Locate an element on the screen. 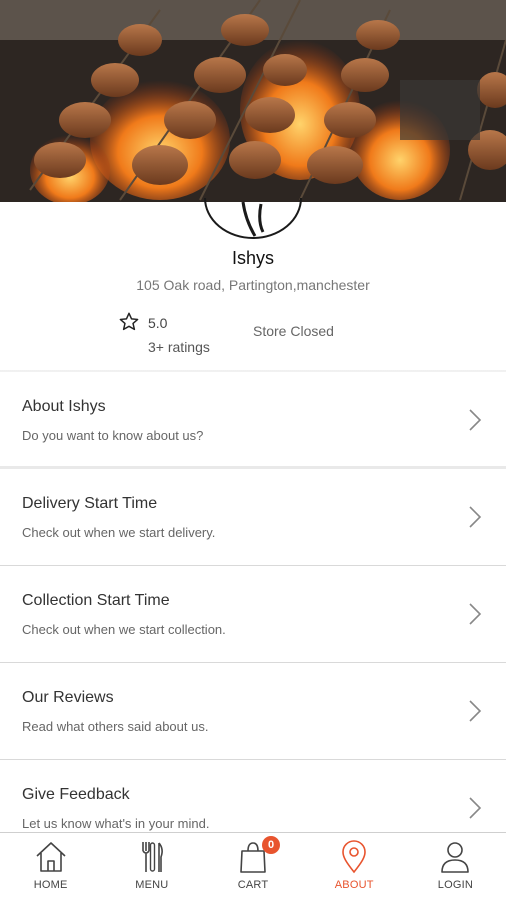 The height and width of the screenshot is (900, 506). menu-item-subtitle: Read what others said about us. is located at coordinates (115, 726).